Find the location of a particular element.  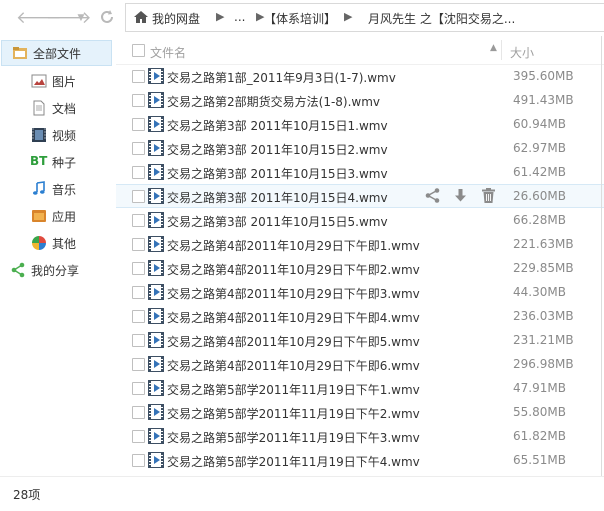

back-arrow-icon: 🡐 is located at coordinates (39, 18).